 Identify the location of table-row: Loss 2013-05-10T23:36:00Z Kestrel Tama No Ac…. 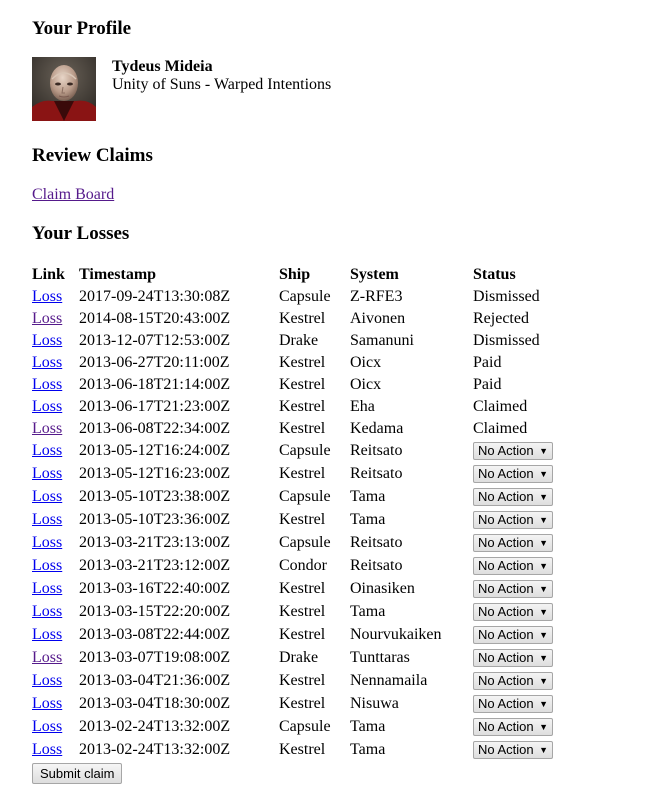
(307, 519).